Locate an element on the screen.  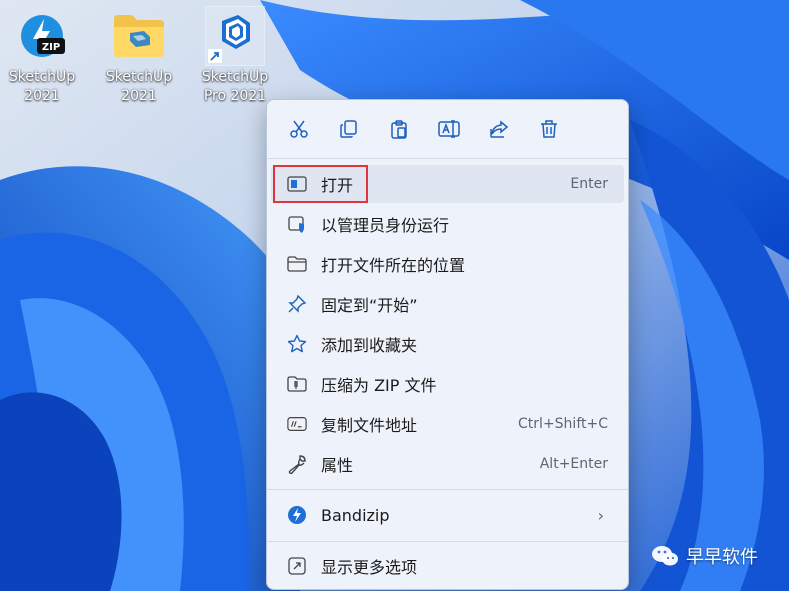
menu-item-label: Bandizip is located at coordinates (355, 515).